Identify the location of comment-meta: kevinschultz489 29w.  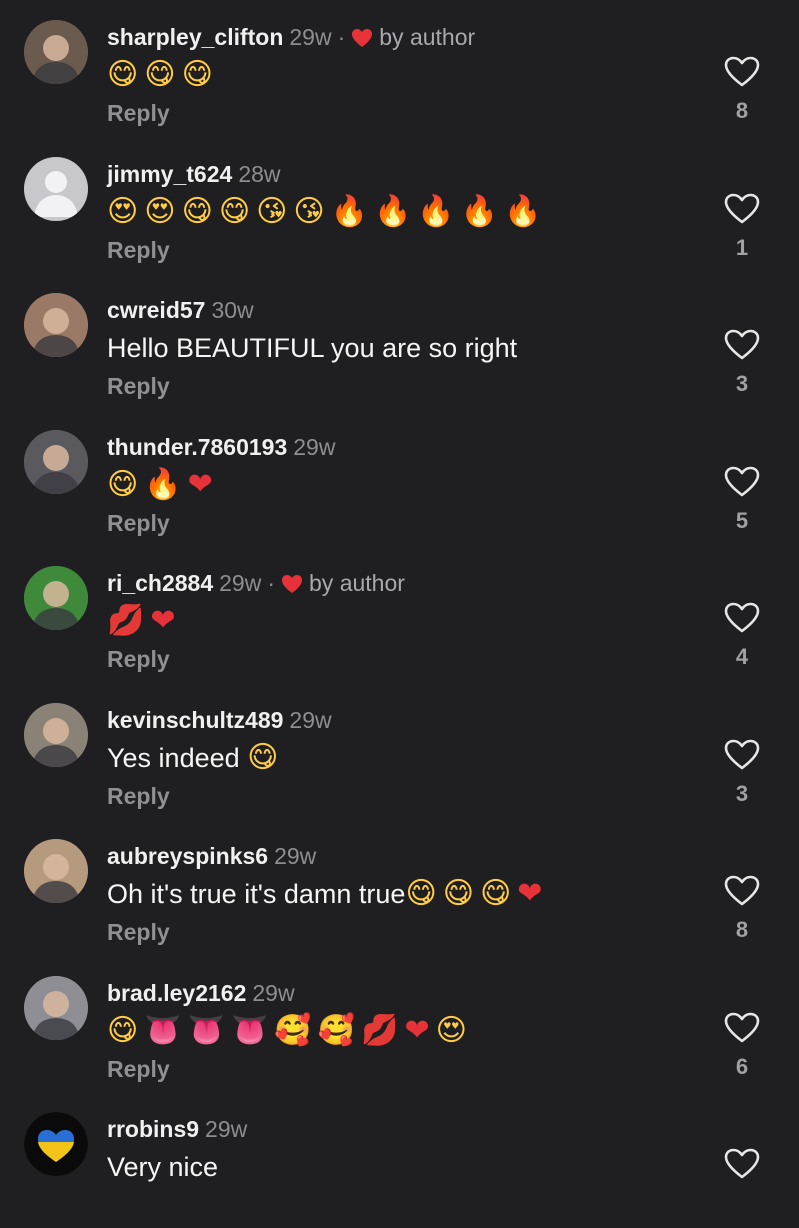
(219, 720).